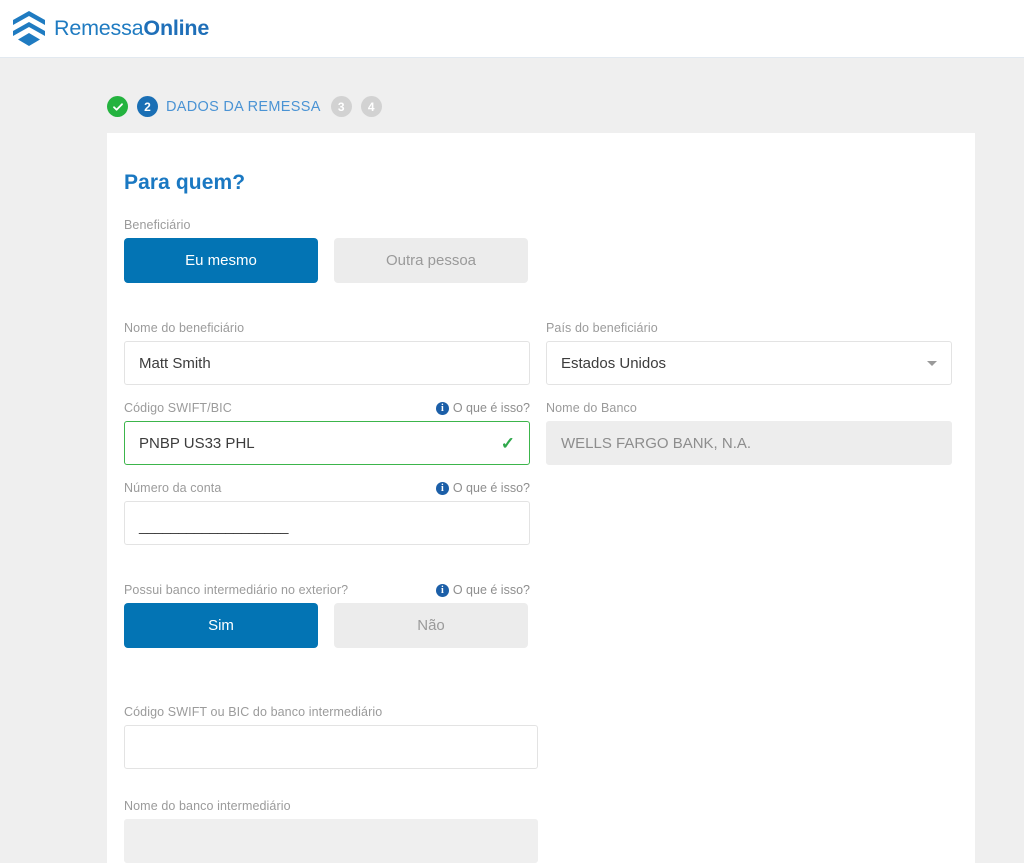 The image size is (1024, 863). What do you see at coordinates (512, 95) in the screenshot?
I see `progress-stepper: 2 DADOS DA REMESSA 3 4` at bounding box center [512, 95].